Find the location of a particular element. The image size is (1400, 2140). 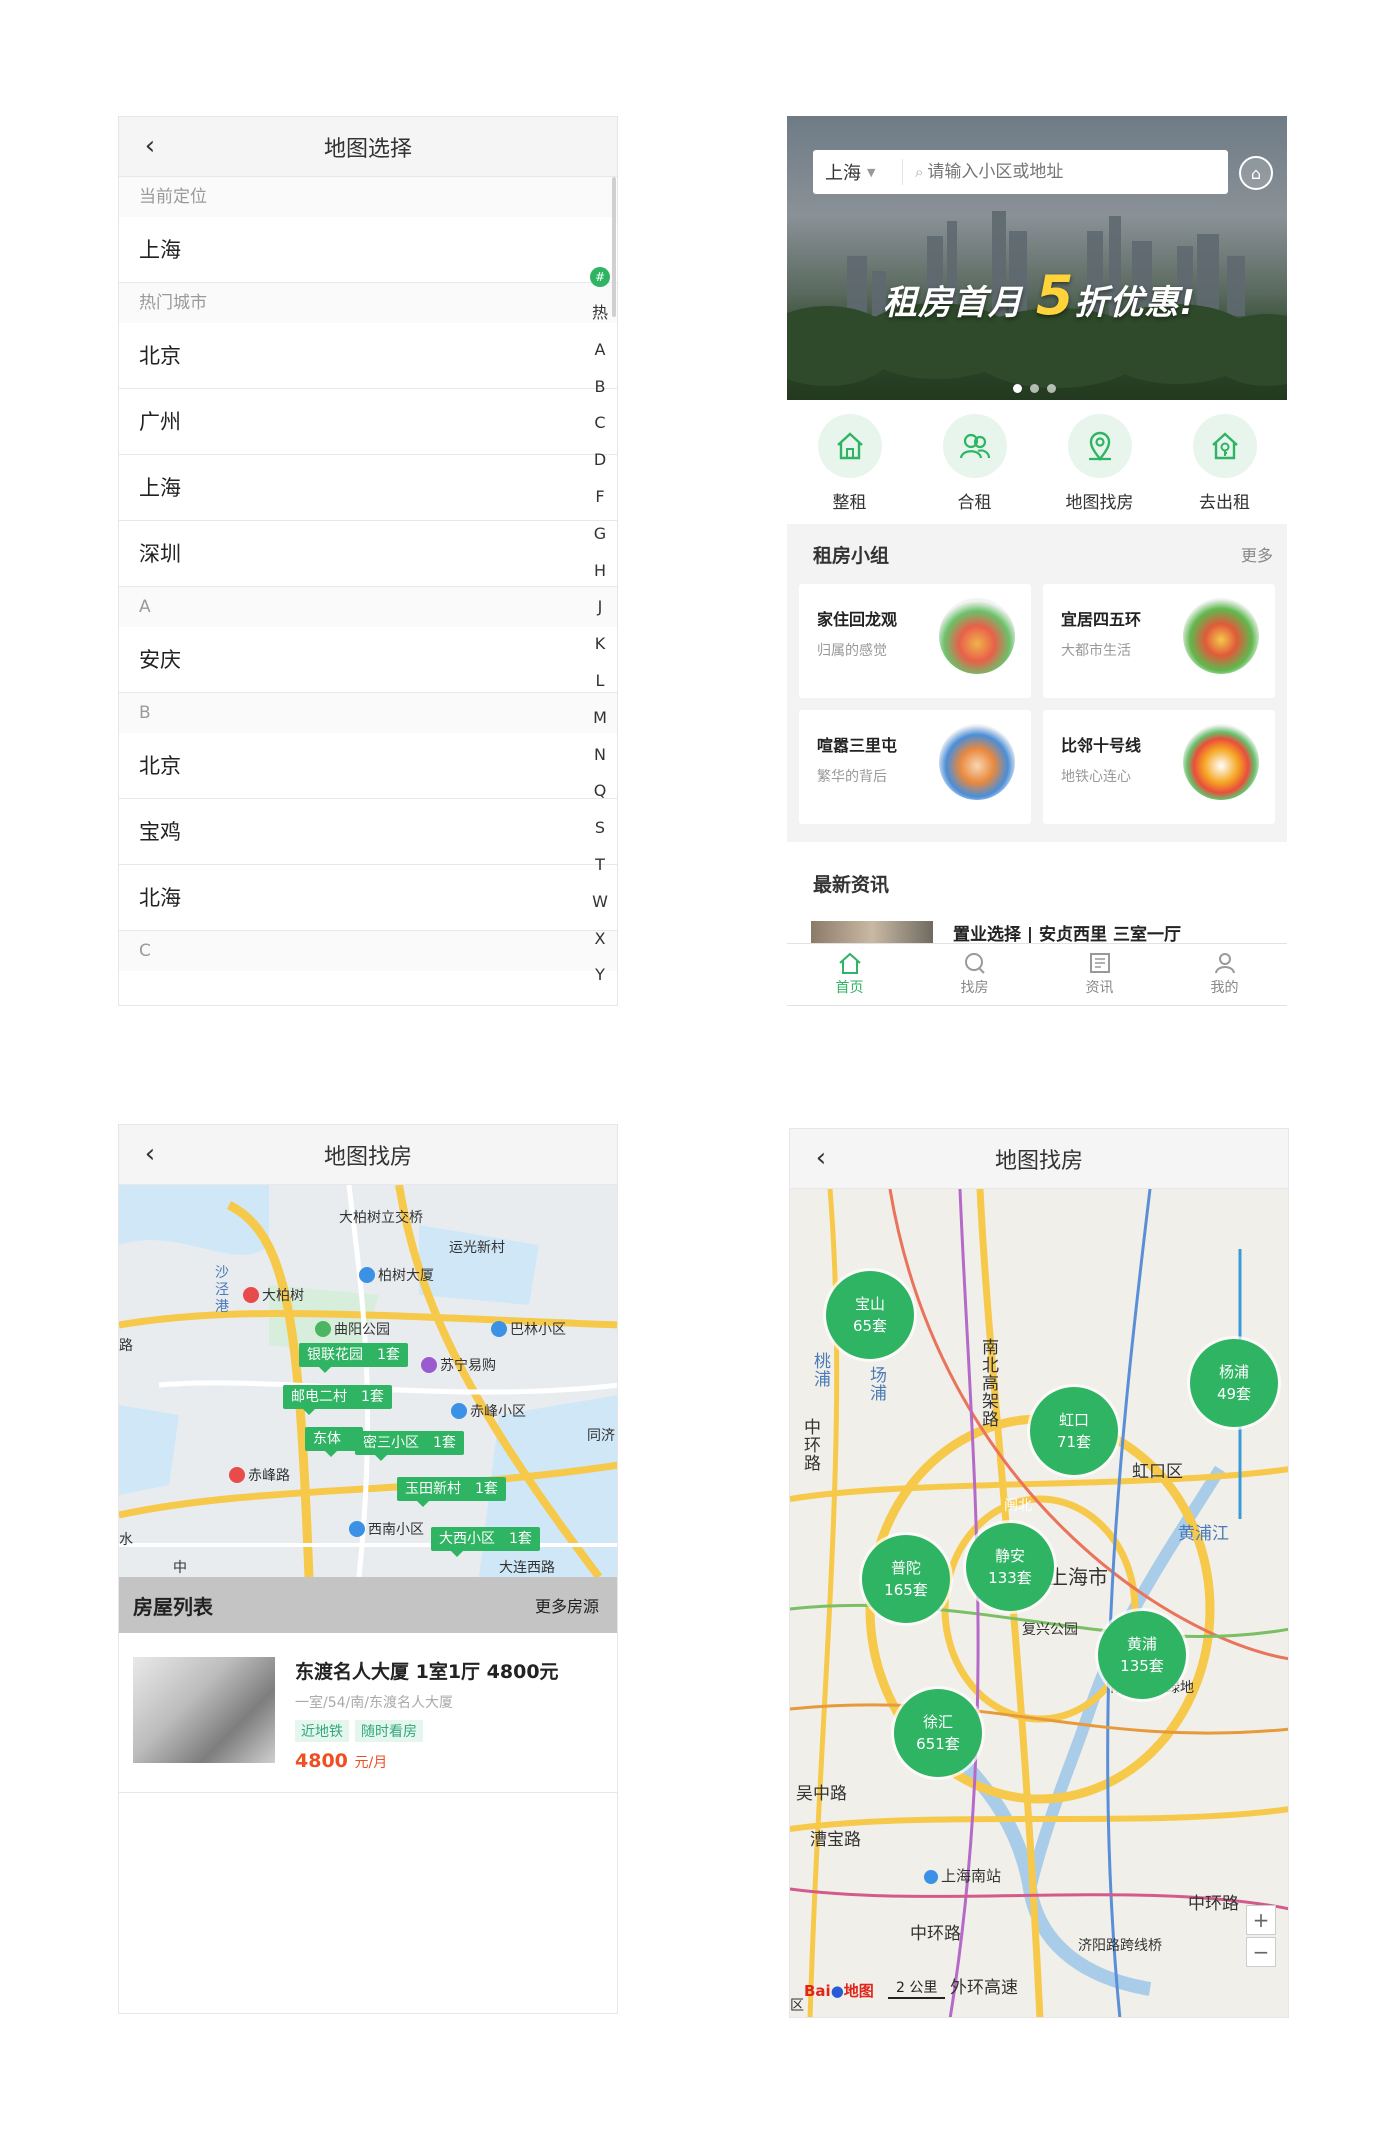

group-card: 比邻十号线 地铁心连心 is located at coordinates (1159, 767).